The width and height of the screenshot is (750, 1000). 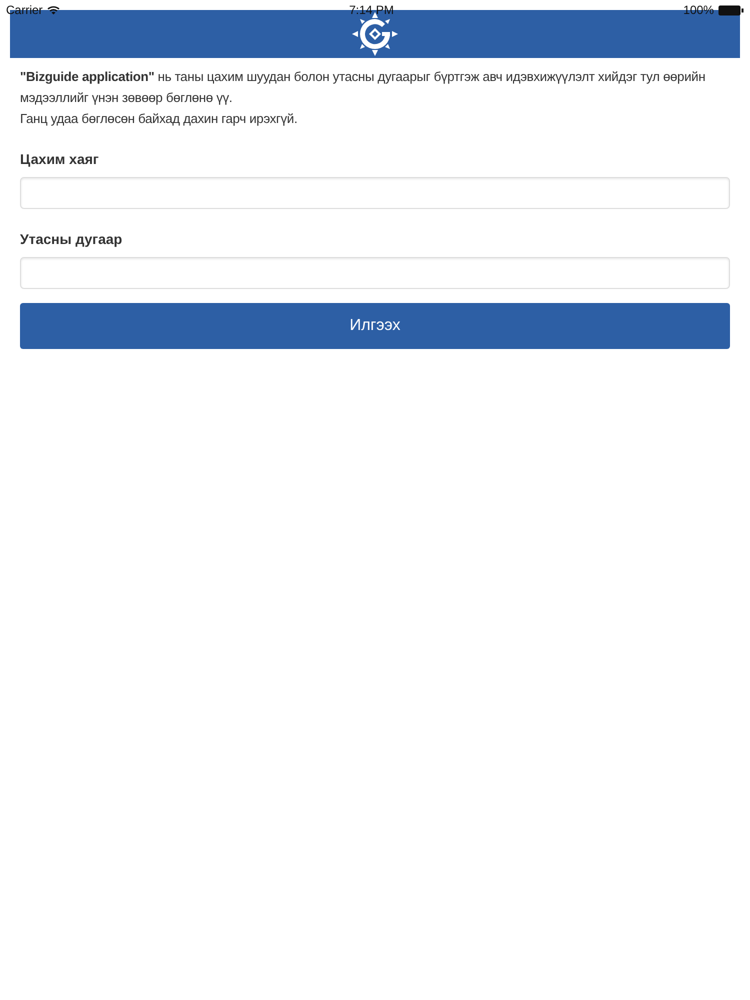 I want to click on battery-icon, so click(x=731, y=10).